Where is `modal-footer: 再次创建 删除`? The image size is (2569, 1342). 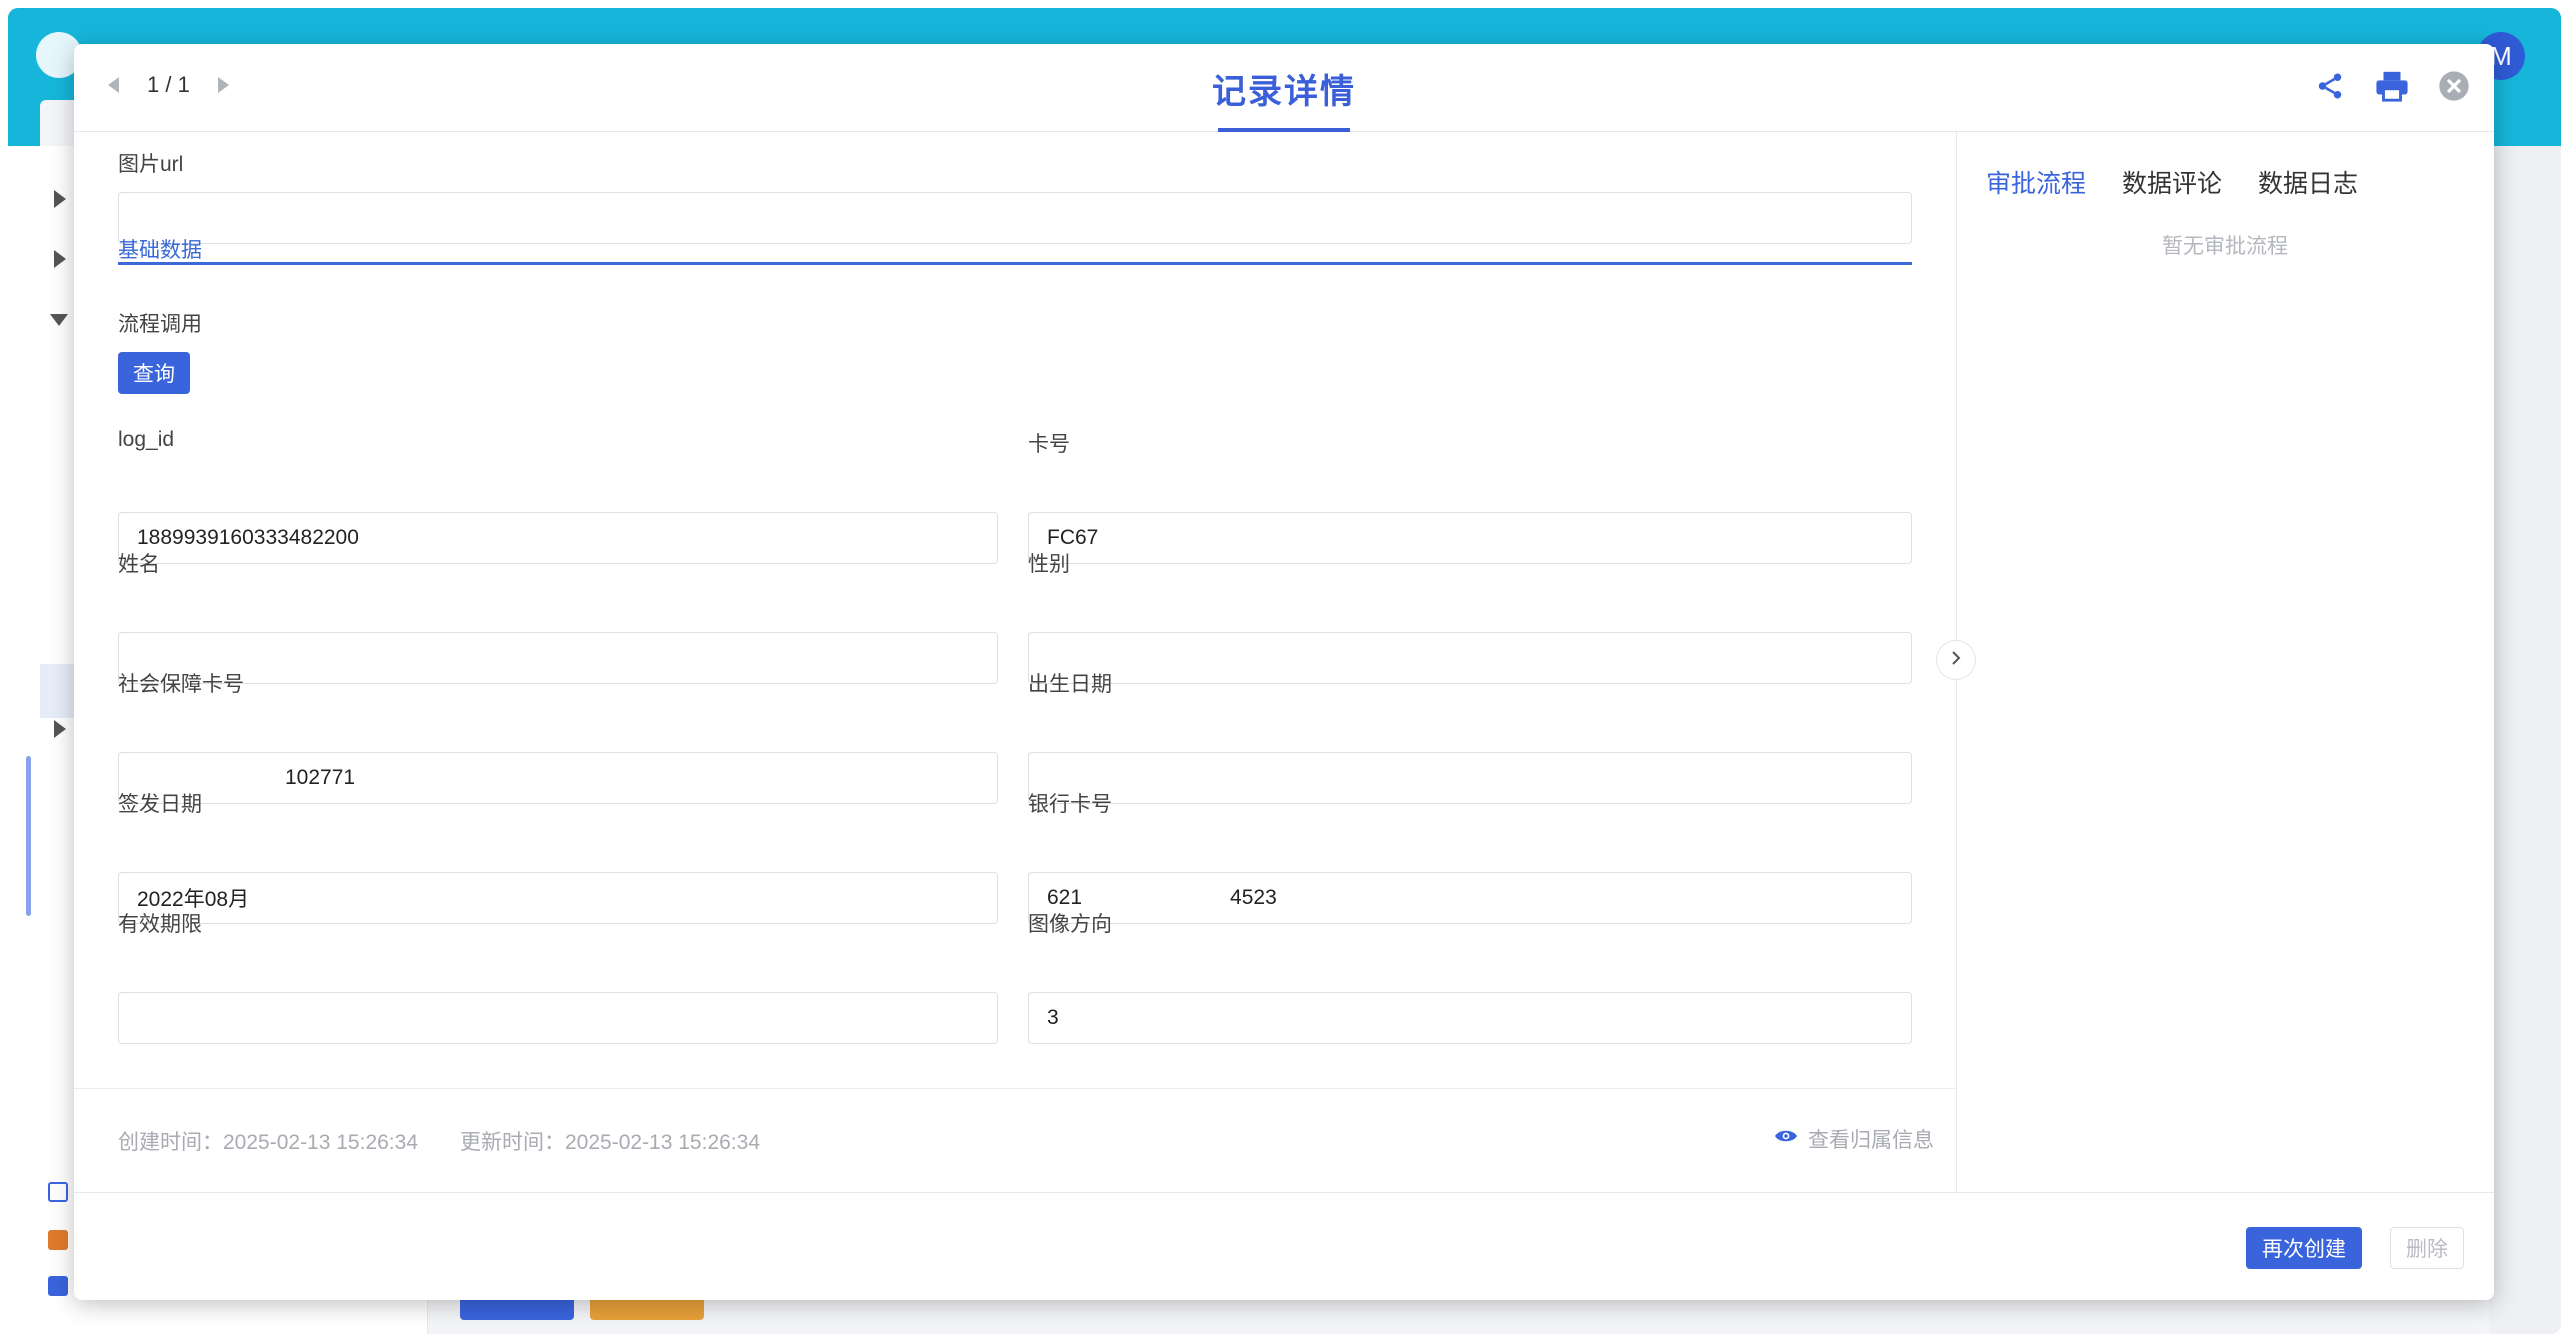 modal-footer: 再次创建 删除 is located at coordinates (1284, 1246).